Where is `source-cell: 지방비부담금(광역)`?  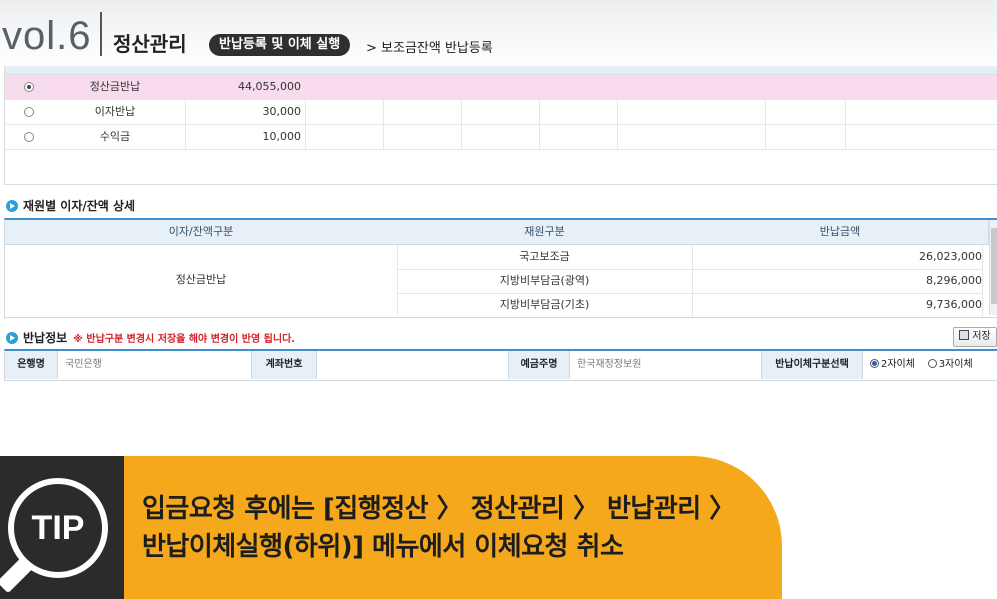
source-cell: 지방비부담금(광역) is located at coordinates (545, 281).